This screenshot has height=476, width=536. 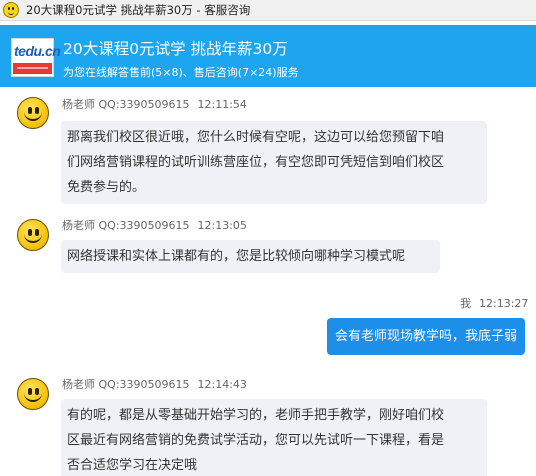 I want to click on message-line: 否合适您学习在决定哦, so click(x=132, y=465).